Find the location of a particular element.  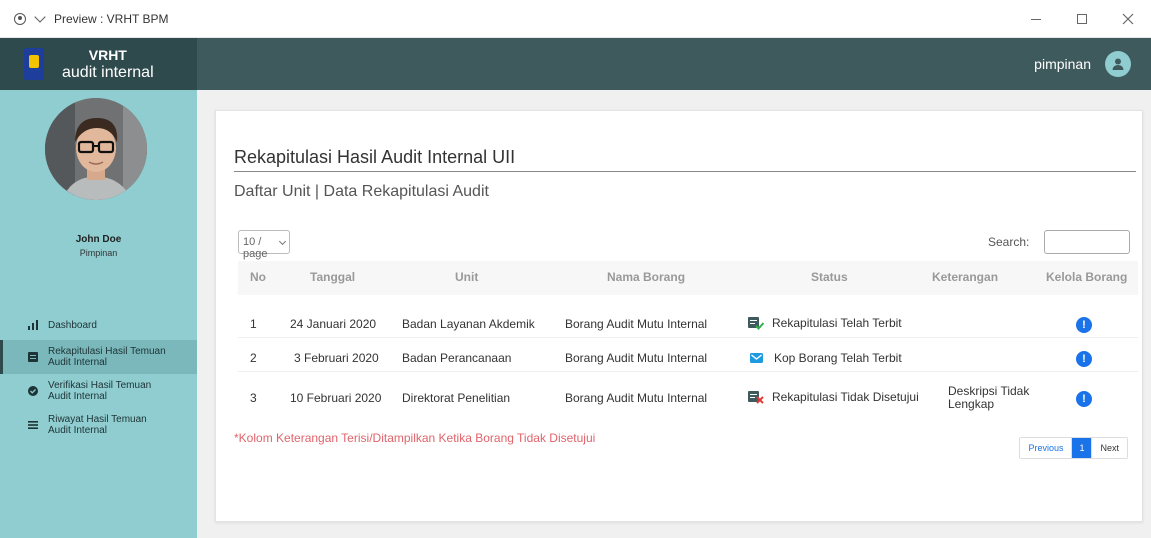

minimize-button is located at coordinates (1036, 19).